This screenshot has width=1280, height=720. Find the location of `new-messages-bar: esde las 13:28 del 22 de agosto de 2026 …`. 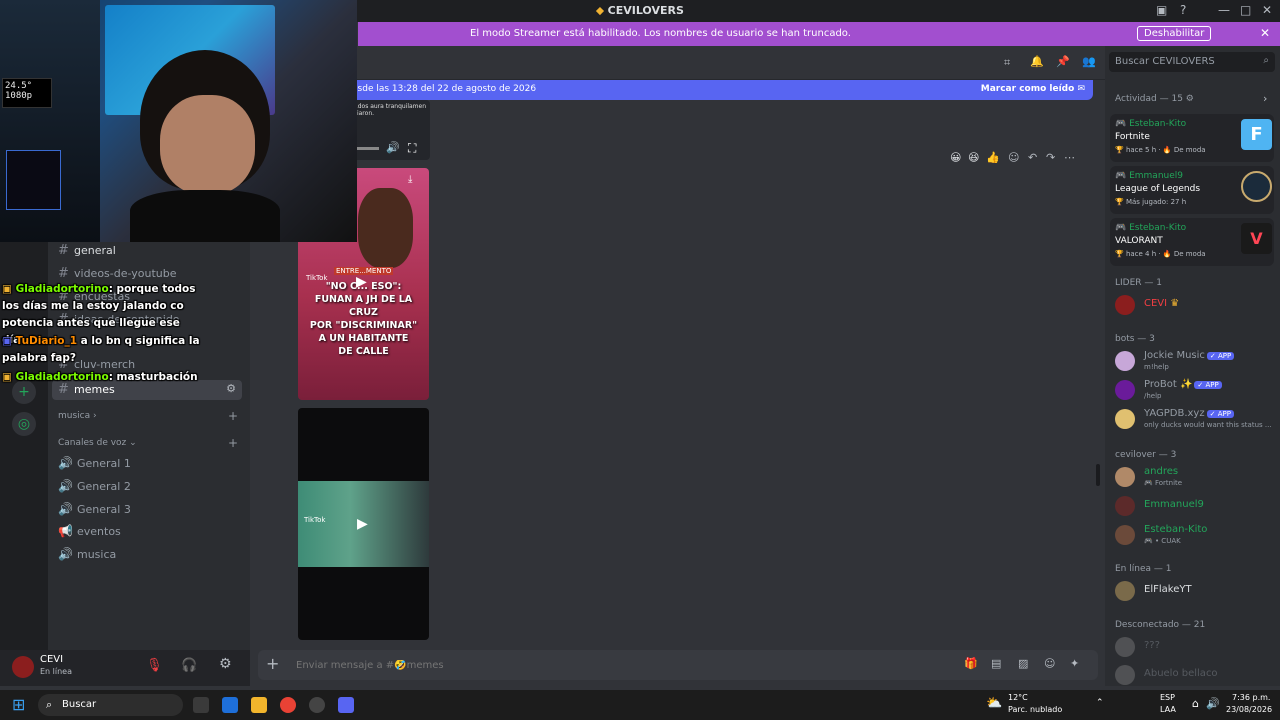

new-messages-bar: esde las 13:28 del 22 de agosto de 2026 … is located at coordinates (721, 90).